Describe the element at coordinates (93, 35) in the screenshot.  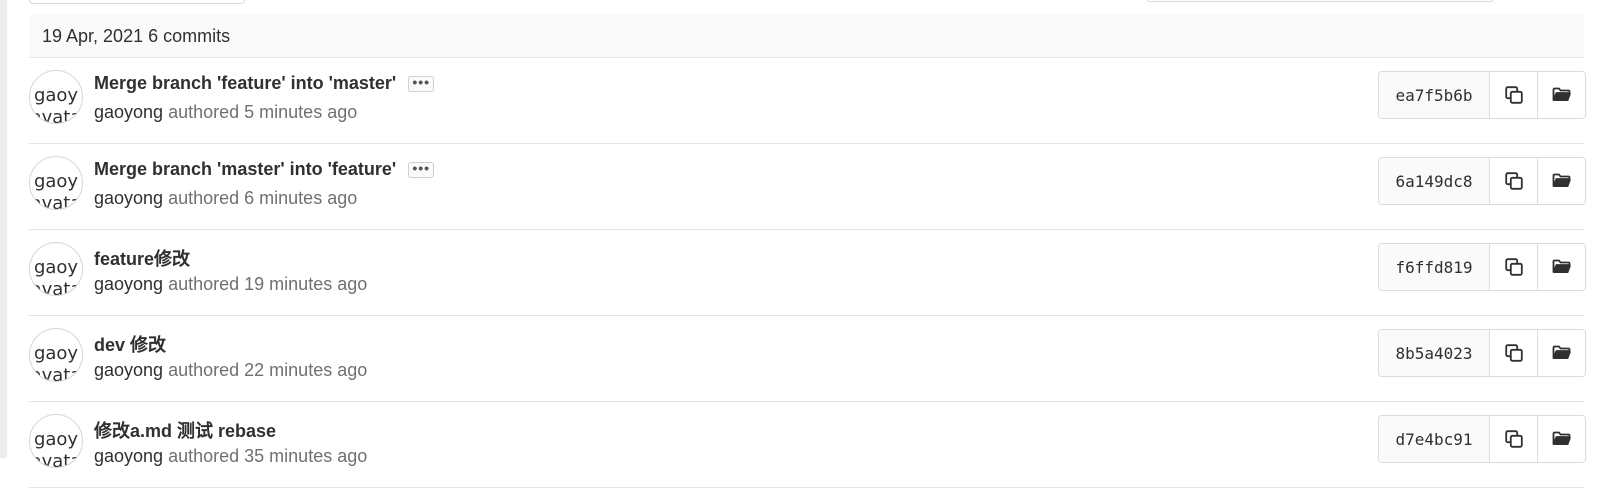
I see `day-date: 19 Apr, 2021` at that location.